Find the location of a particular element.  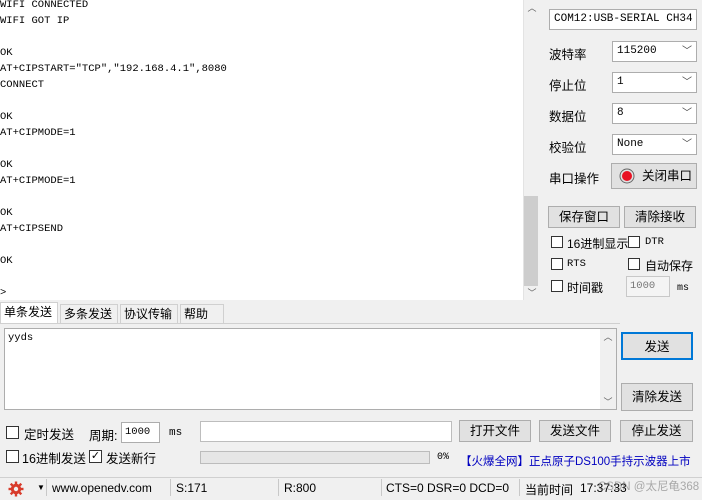

save-window-label: 保存窗口 is located at coordinates (583, 217).